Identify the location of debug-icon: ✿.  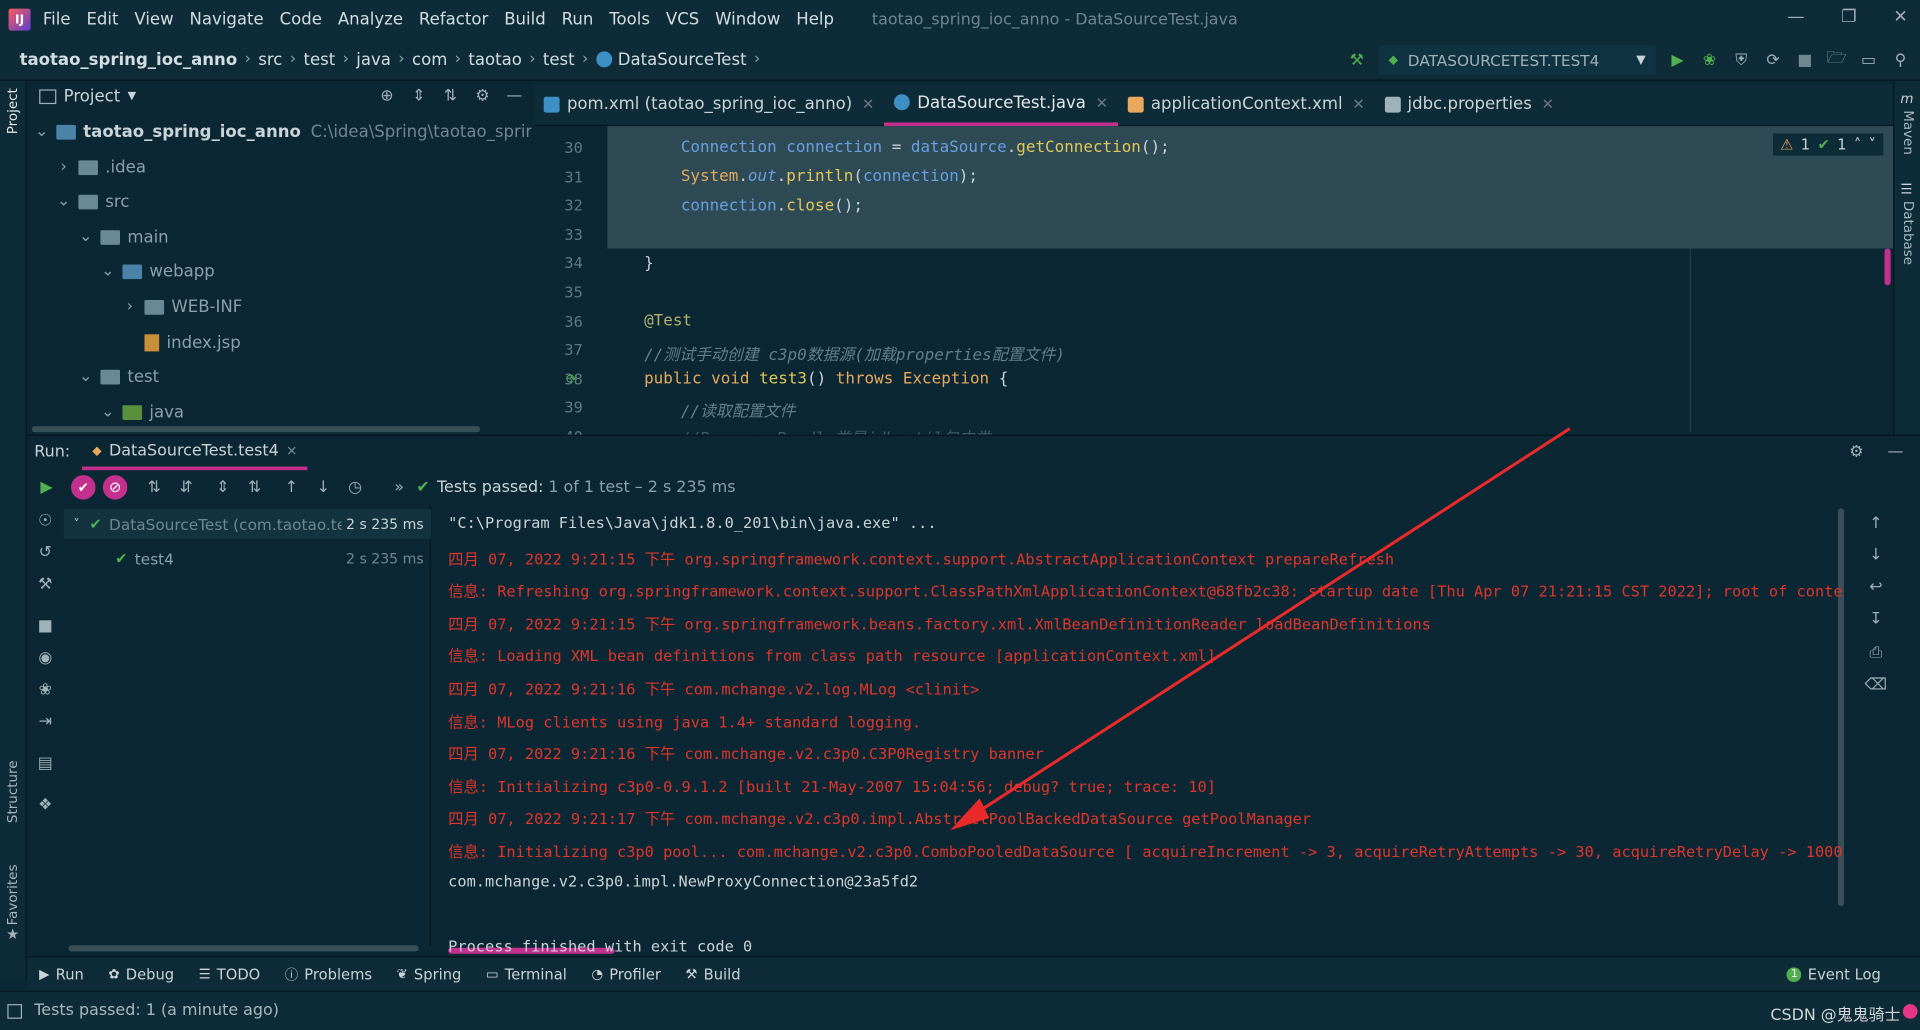
(114, 974).